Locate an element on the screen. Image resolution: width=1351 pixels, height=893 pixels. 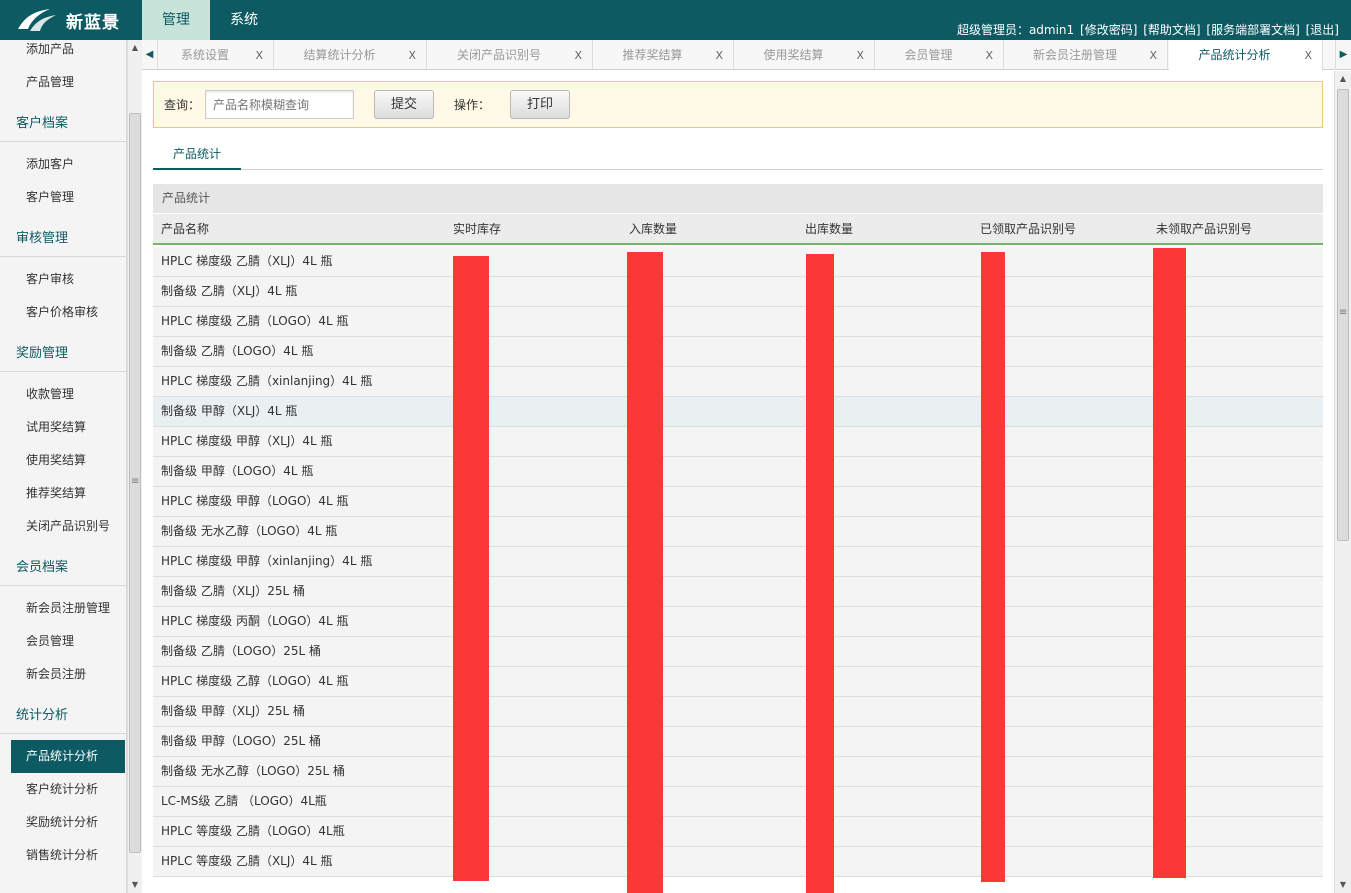
table-row: HPLC 梯度级 乙腈（xinlanjing）4L 瓶 is located at coordinates (738, 382).